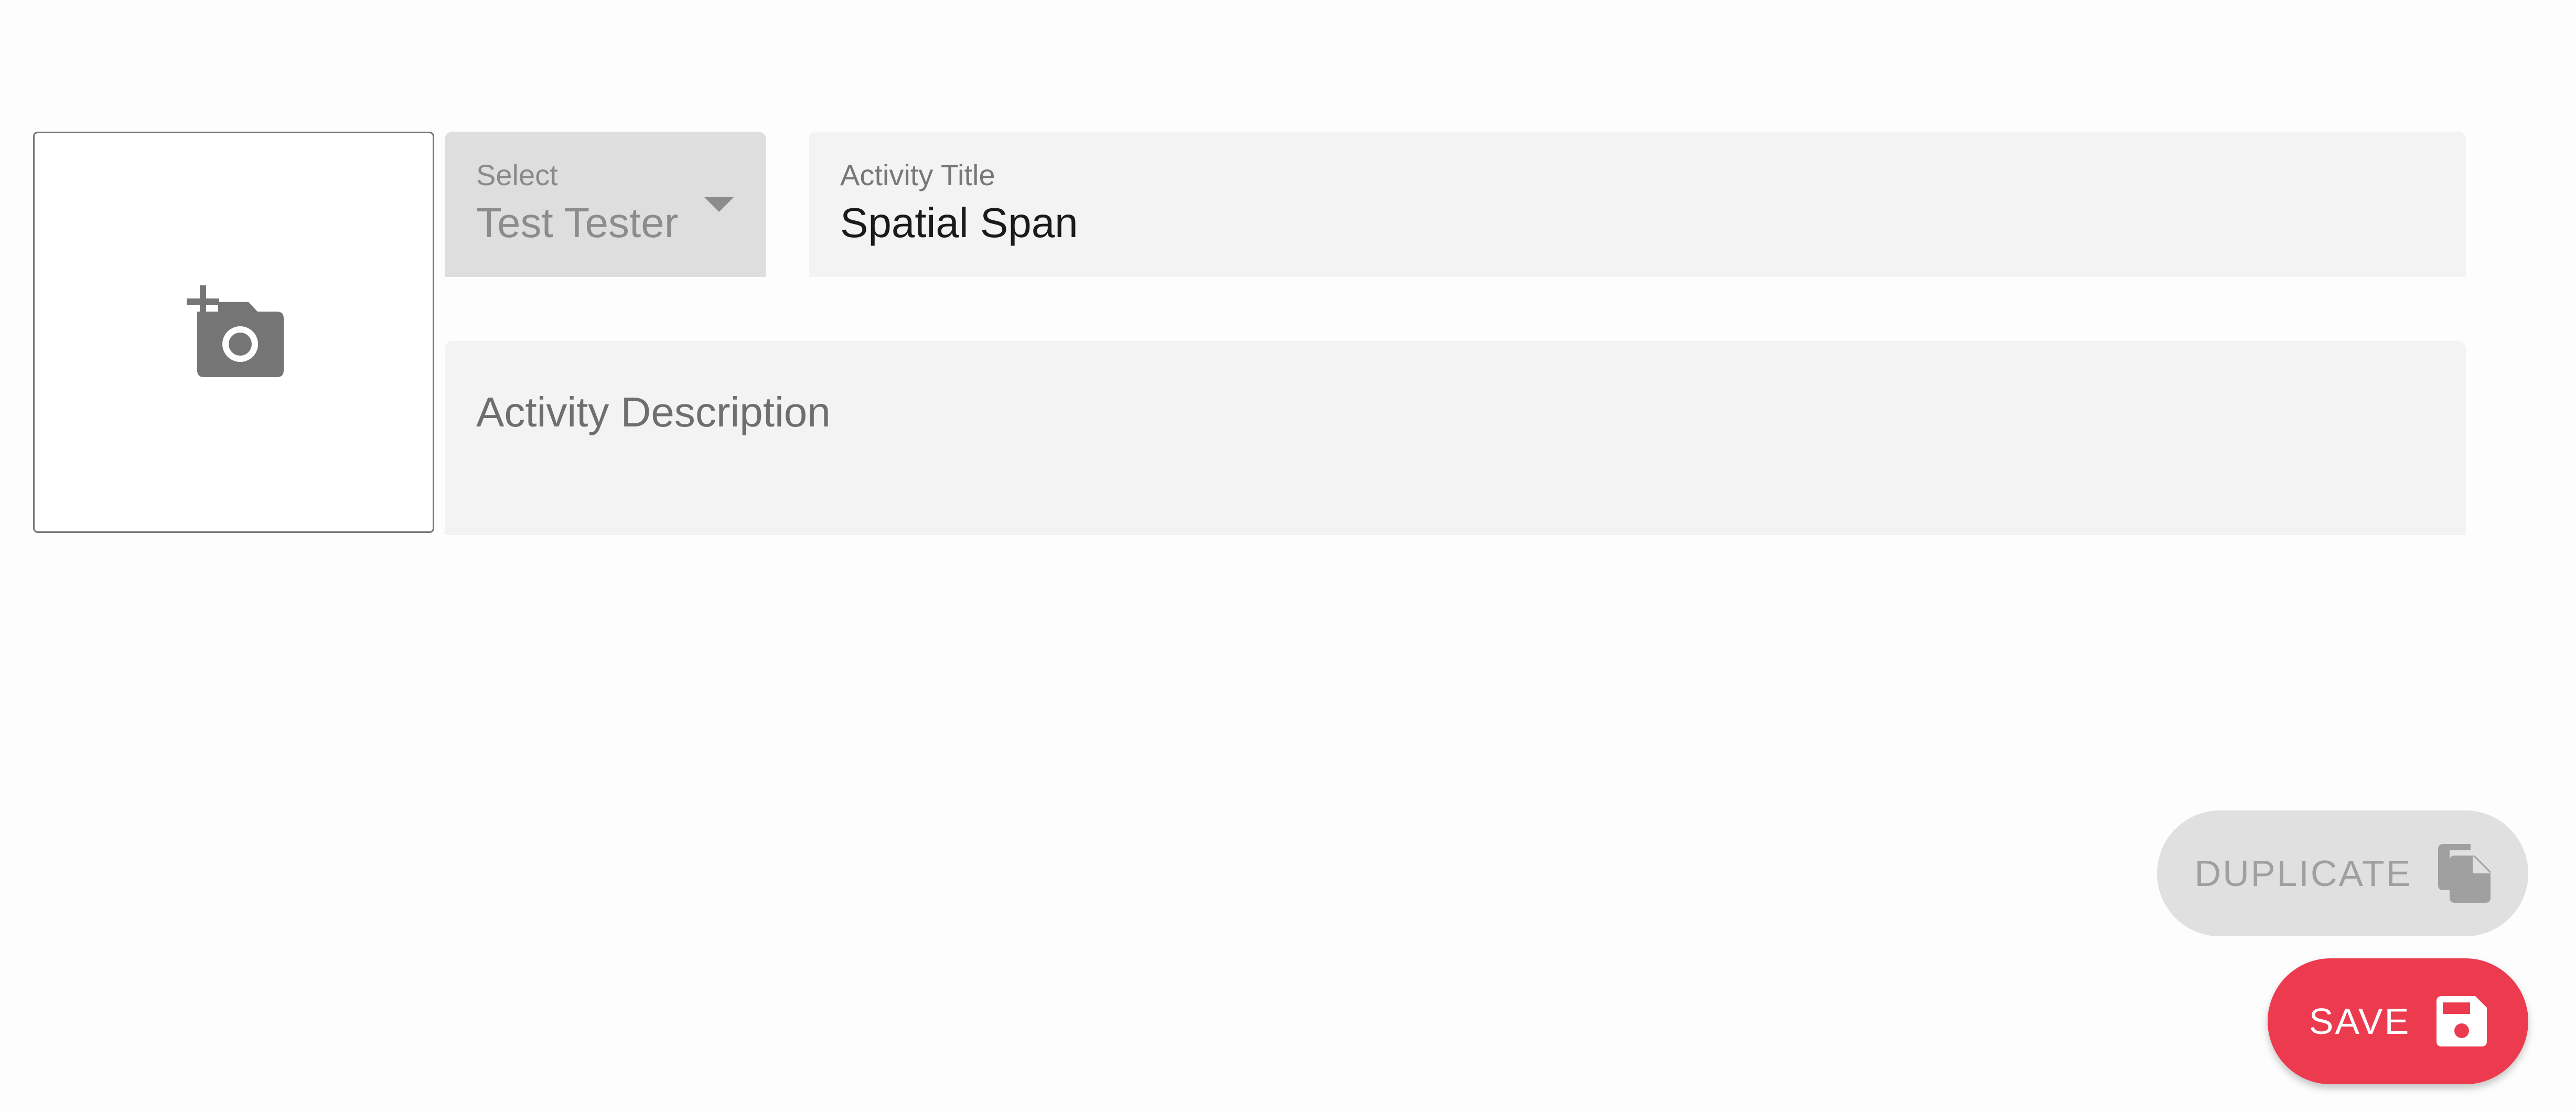 The height and width of the screenshot is (1111, 2576). I want to click on activity-image-upload, so click(233, 332).